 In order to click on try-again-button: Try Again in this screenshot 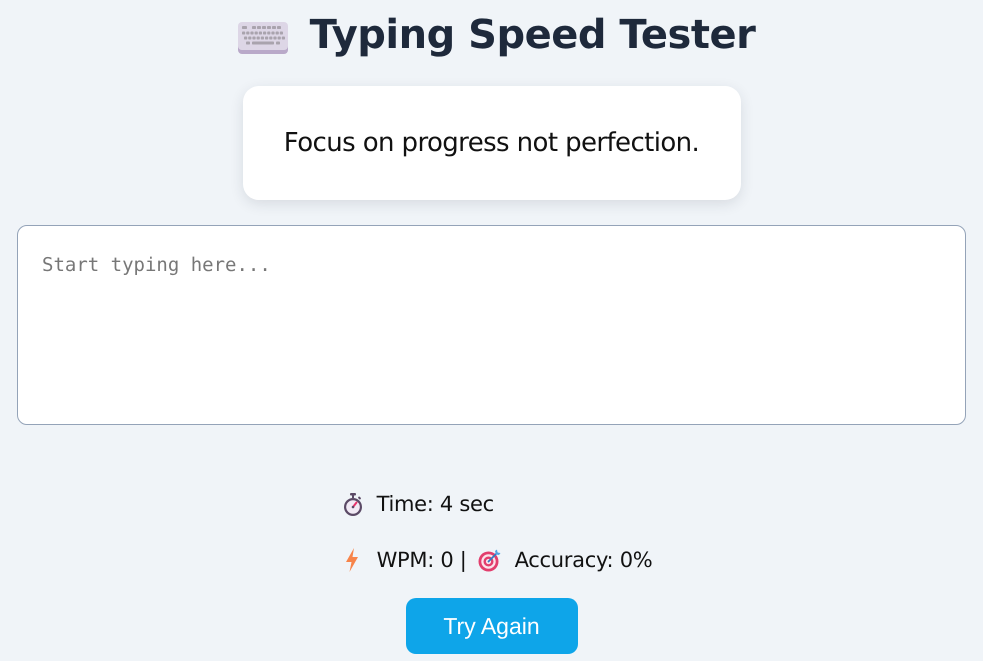, I will do `click(492, 626)`.